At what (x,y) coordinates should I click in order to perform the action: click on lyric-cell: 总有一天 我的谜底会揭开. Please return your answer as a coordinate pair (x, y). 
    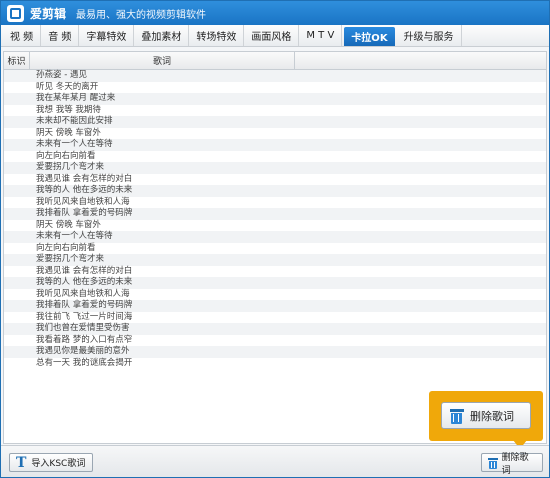
    Looking at the image, I should click on (84, 362).